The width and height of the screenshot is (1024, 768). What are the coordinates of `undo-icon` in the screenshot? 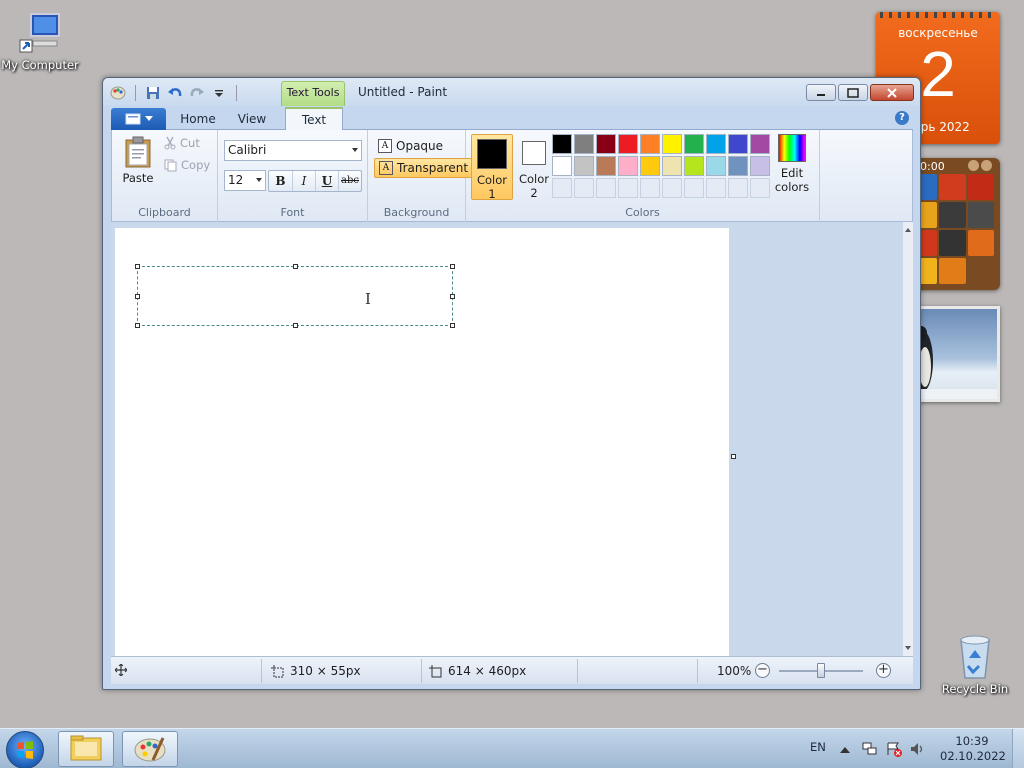 It's located at (175, 93).